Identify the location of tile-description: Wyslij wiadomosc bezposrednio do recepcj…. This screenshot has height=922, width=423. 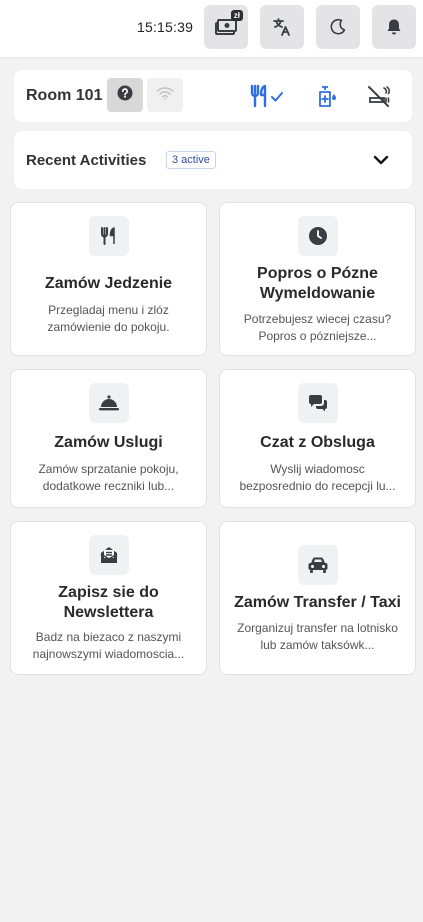
(317, 477).